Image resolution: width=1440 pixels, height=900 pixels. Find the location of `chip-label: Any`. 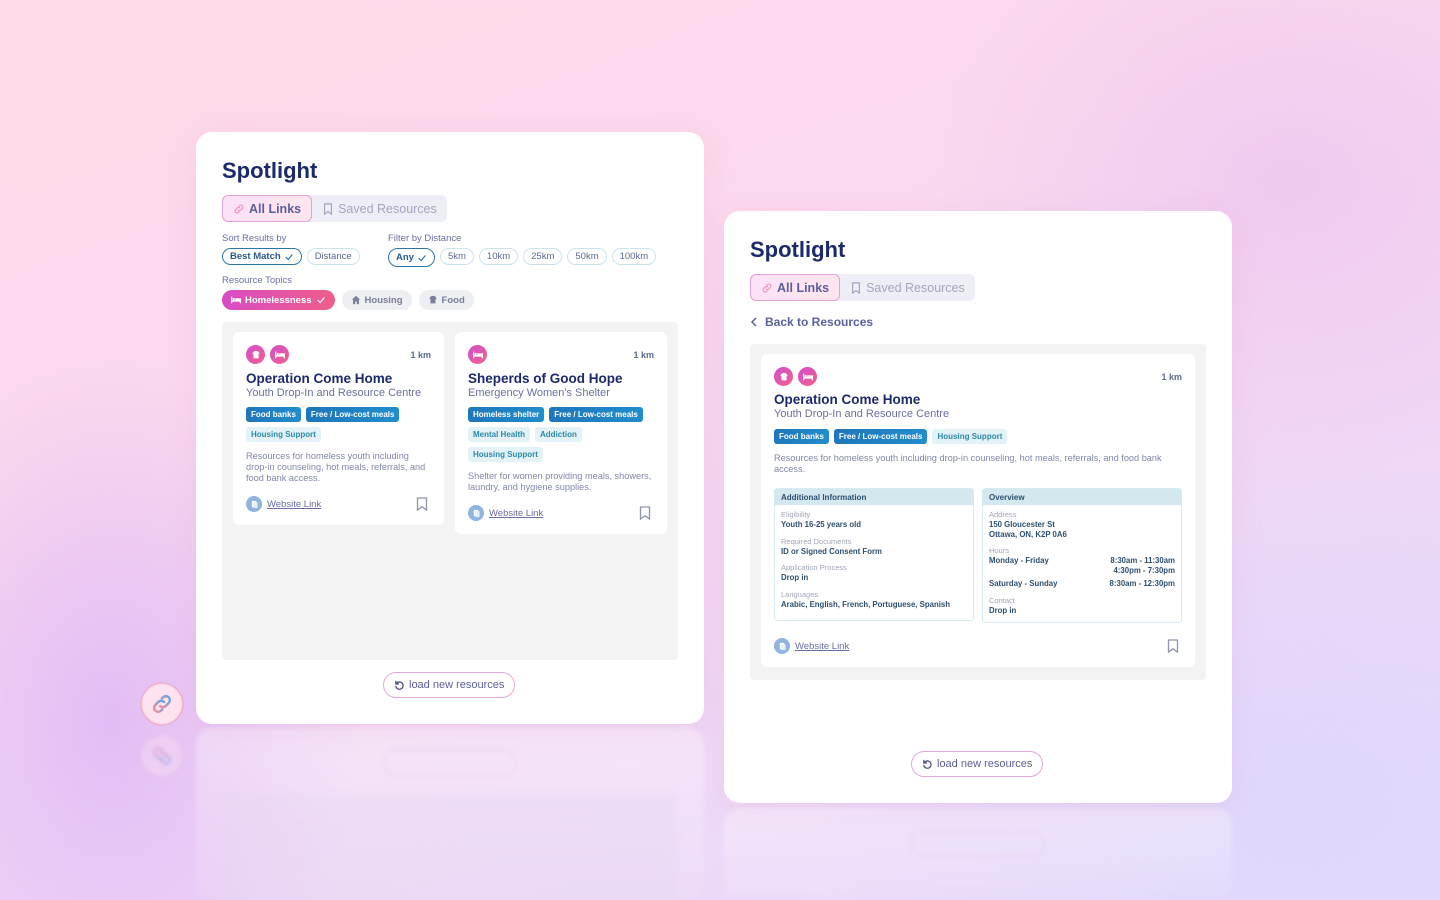

chip-label: Any is located at coordinates (405, 257).